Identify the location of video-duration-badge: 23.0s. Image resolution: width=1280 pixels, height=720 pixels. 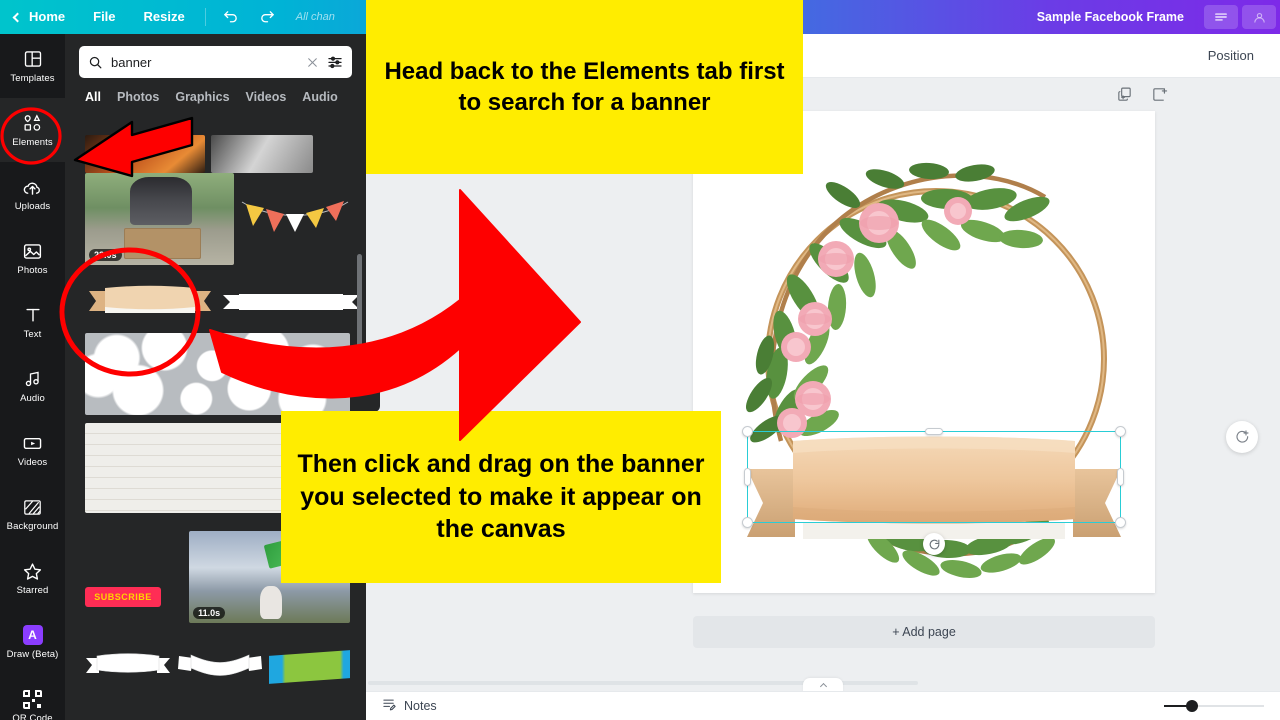
(105, 255).